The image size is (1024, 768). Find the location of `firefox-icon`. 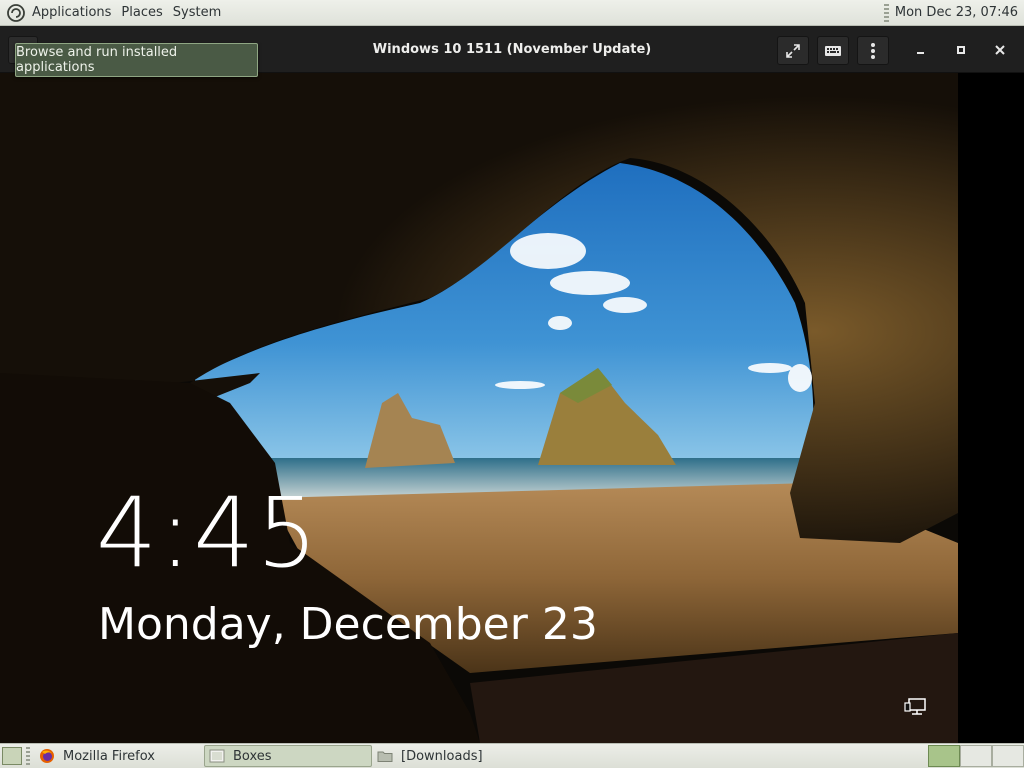

firefox-icon is located at coordinates (47, 756).